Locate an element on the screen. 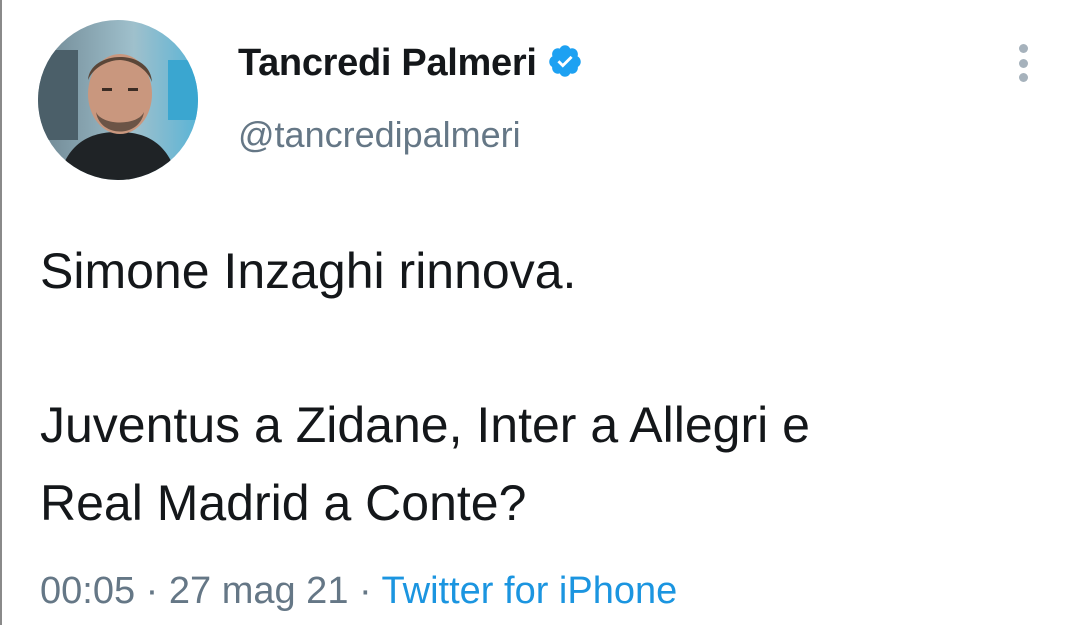 The image size is (1080, 625). tweet-line-1: Simone Inzaghi rinnova. is located at coordinates (308, 271).